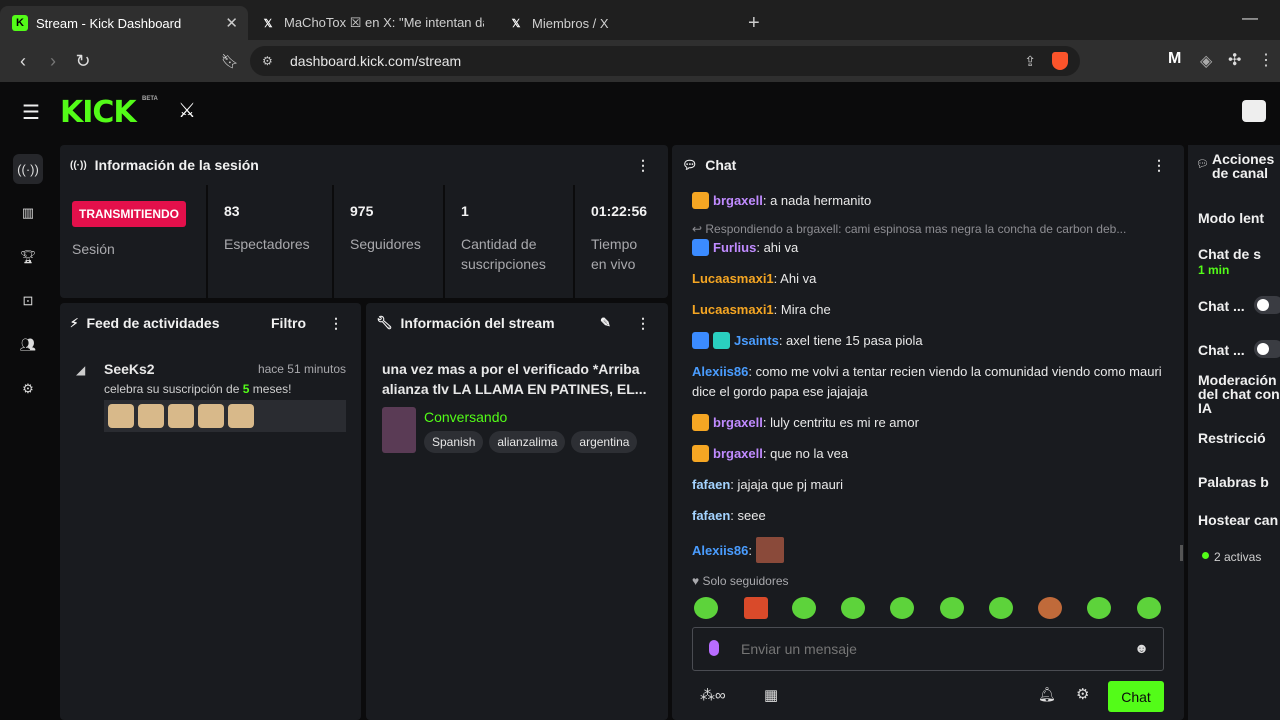 This screenshot has height=720, width=1280. Describe the element at coordinates (83, 61) in the screenshot. I see `reload-icon: ↻` at that location.